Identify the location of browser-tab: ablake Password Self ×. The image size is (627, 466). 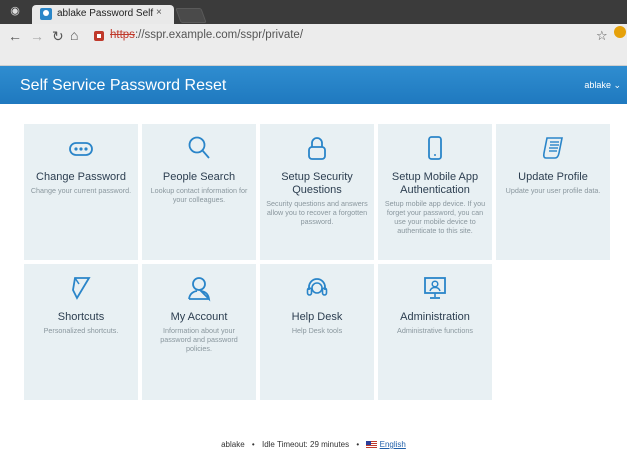
(103, 14).